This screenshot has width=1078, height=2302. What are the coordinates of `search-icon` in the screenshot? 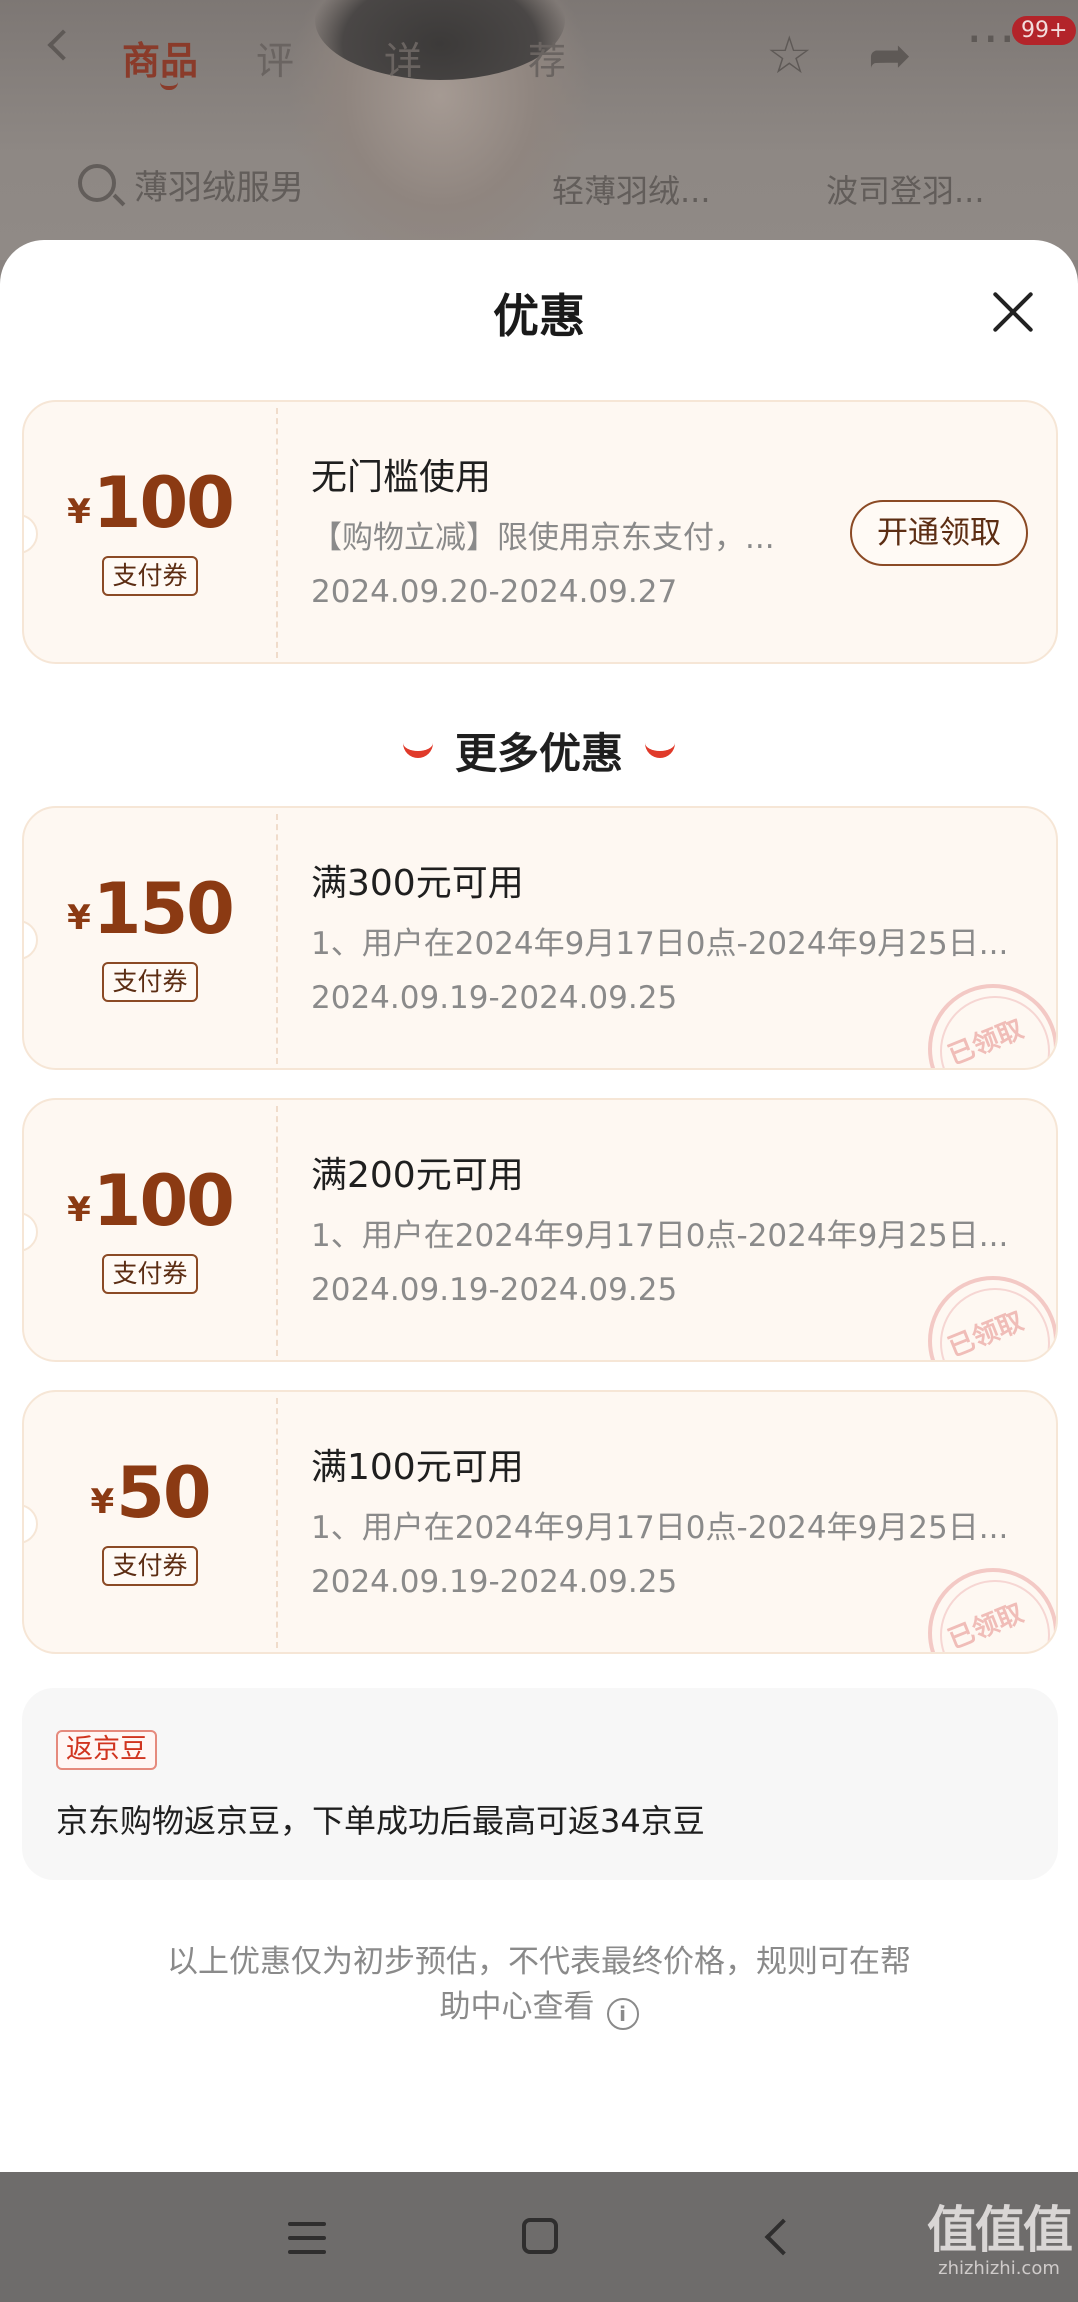 It's located at (97, 183).